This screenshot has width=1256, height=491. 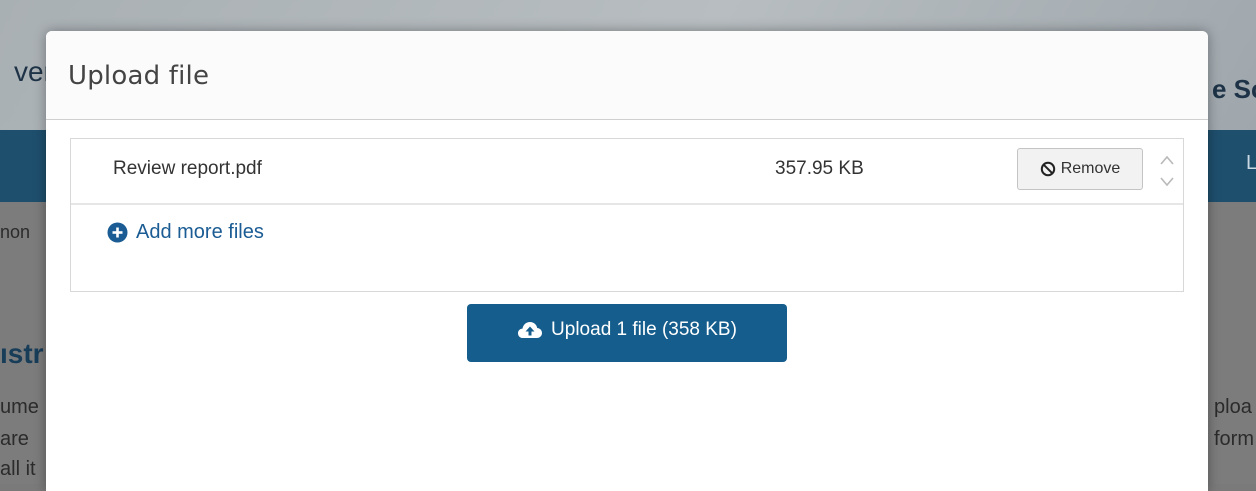 I want to click on background-heading-fragment: ıstr, so click(x=22, y=353).